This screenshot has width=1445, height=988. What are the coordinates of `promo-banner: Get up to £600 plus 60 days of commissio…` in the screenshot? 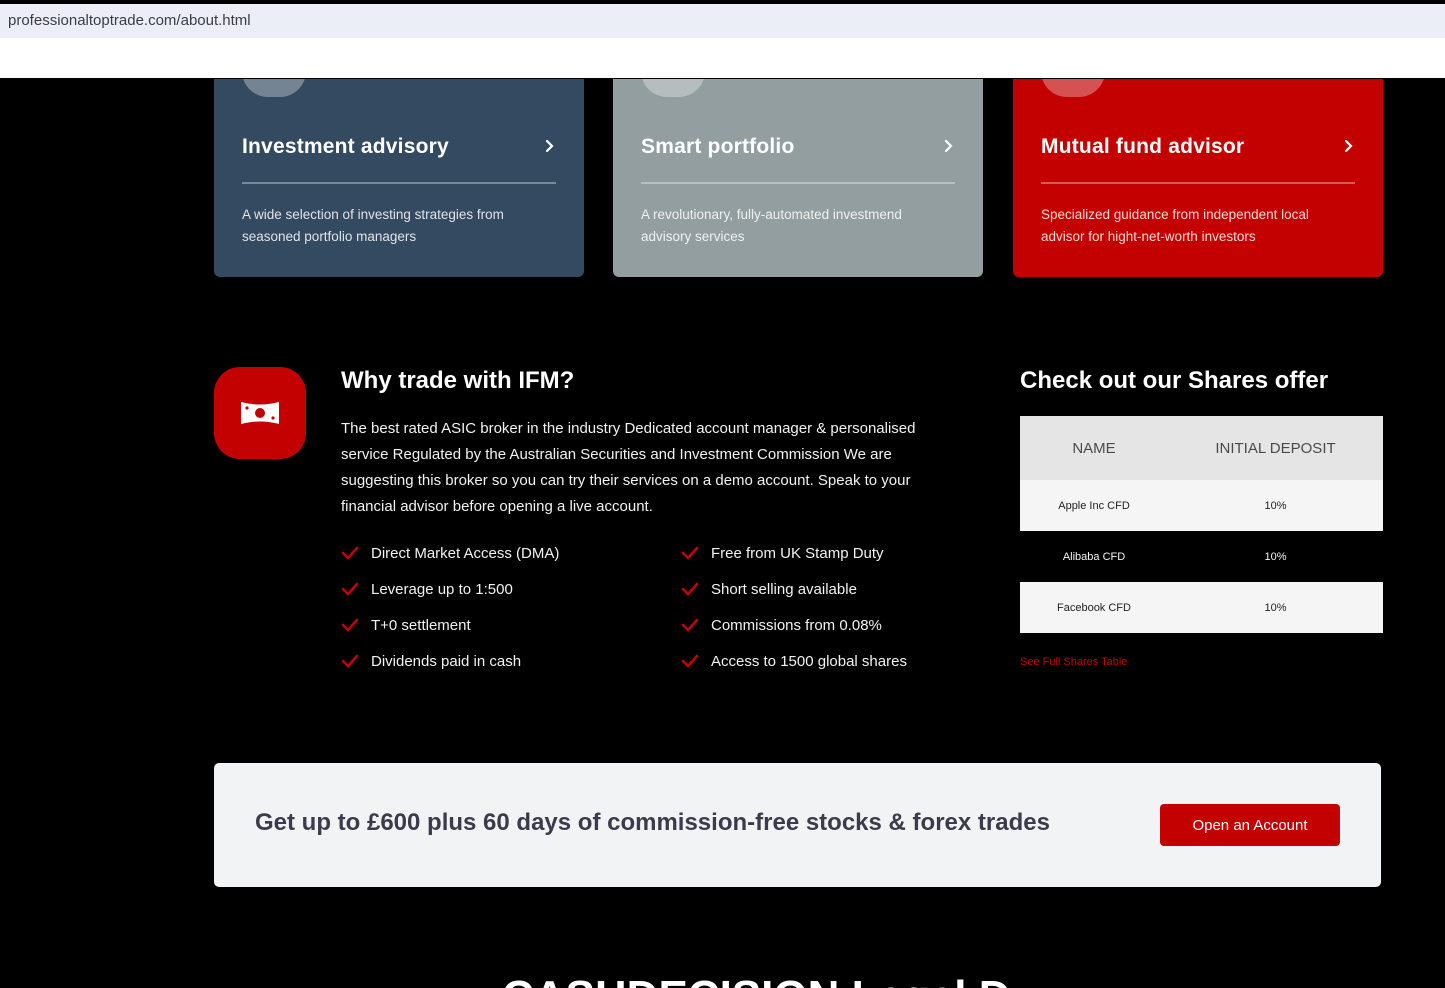 It's located at (797, 825).